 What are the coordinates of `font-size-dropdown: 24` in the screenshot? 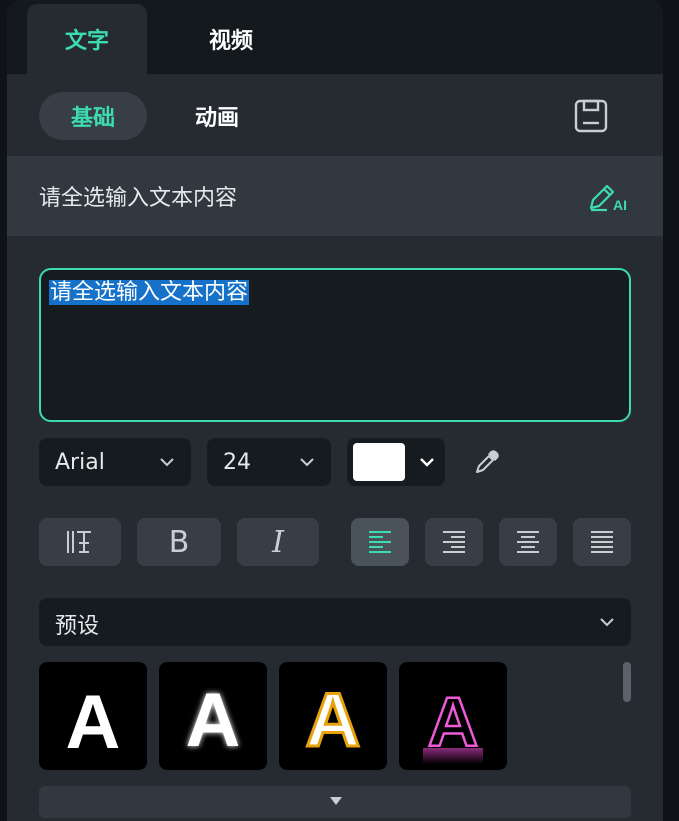 It's located at (269, 462).